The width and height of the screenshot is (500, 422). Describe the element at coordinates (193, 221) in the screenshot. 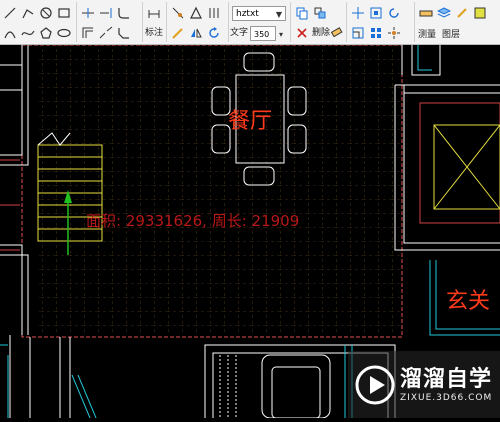

I see `area-perimeter-text: 面积: 29331626, 周长: 21909` at that location.